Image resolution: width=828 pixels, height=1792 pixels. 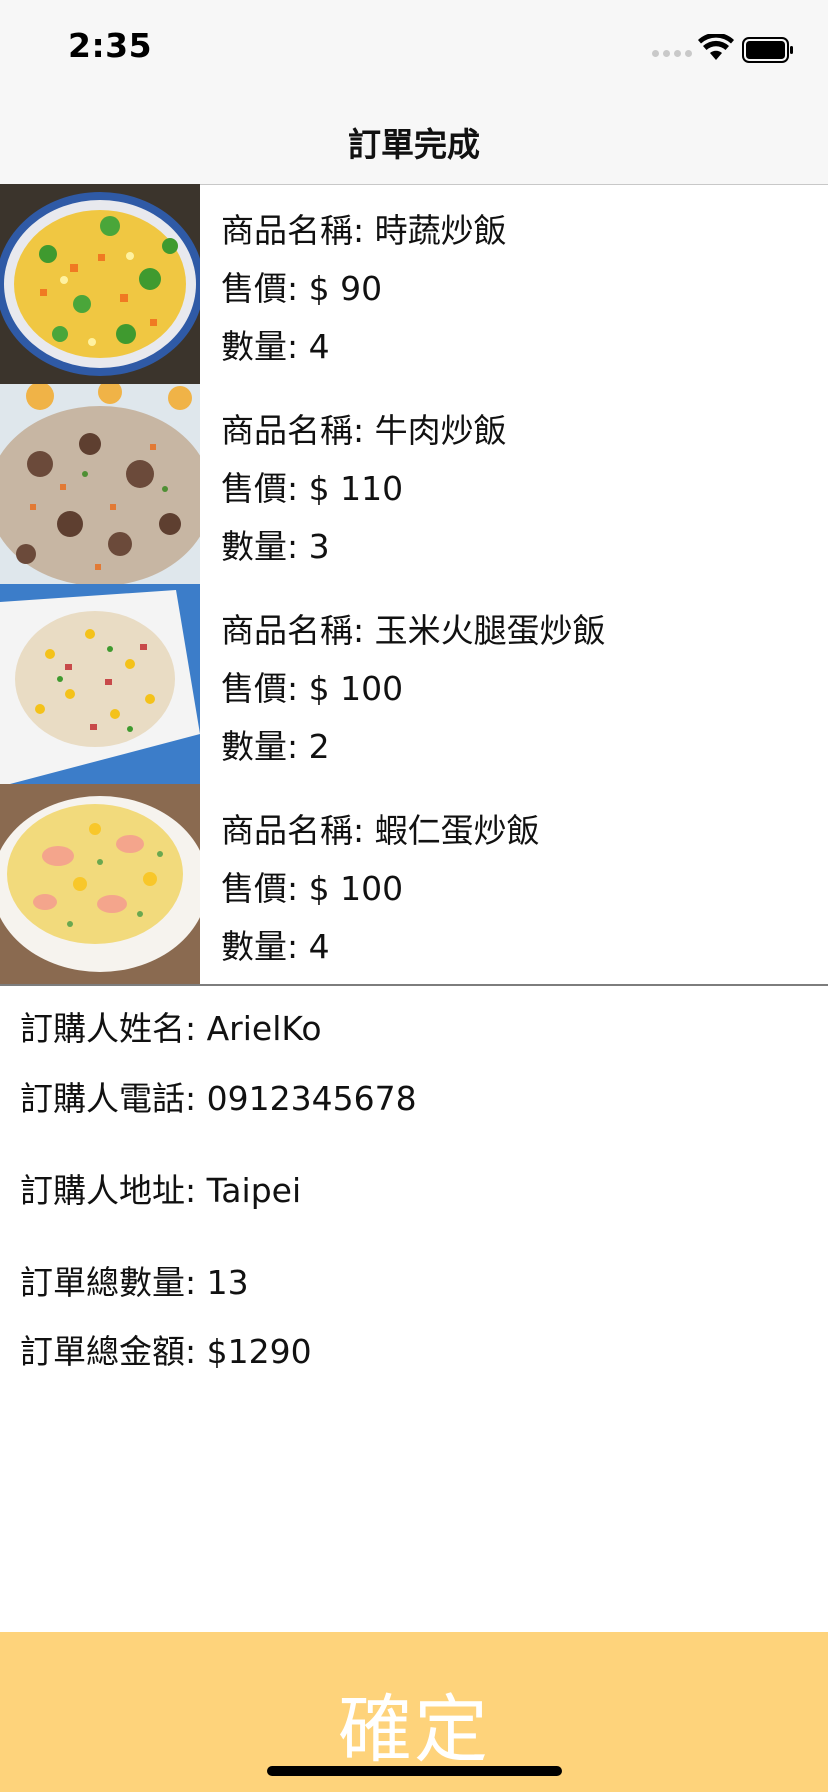 I want to click on status-bar: 2:35, so click(x=414, y=44).